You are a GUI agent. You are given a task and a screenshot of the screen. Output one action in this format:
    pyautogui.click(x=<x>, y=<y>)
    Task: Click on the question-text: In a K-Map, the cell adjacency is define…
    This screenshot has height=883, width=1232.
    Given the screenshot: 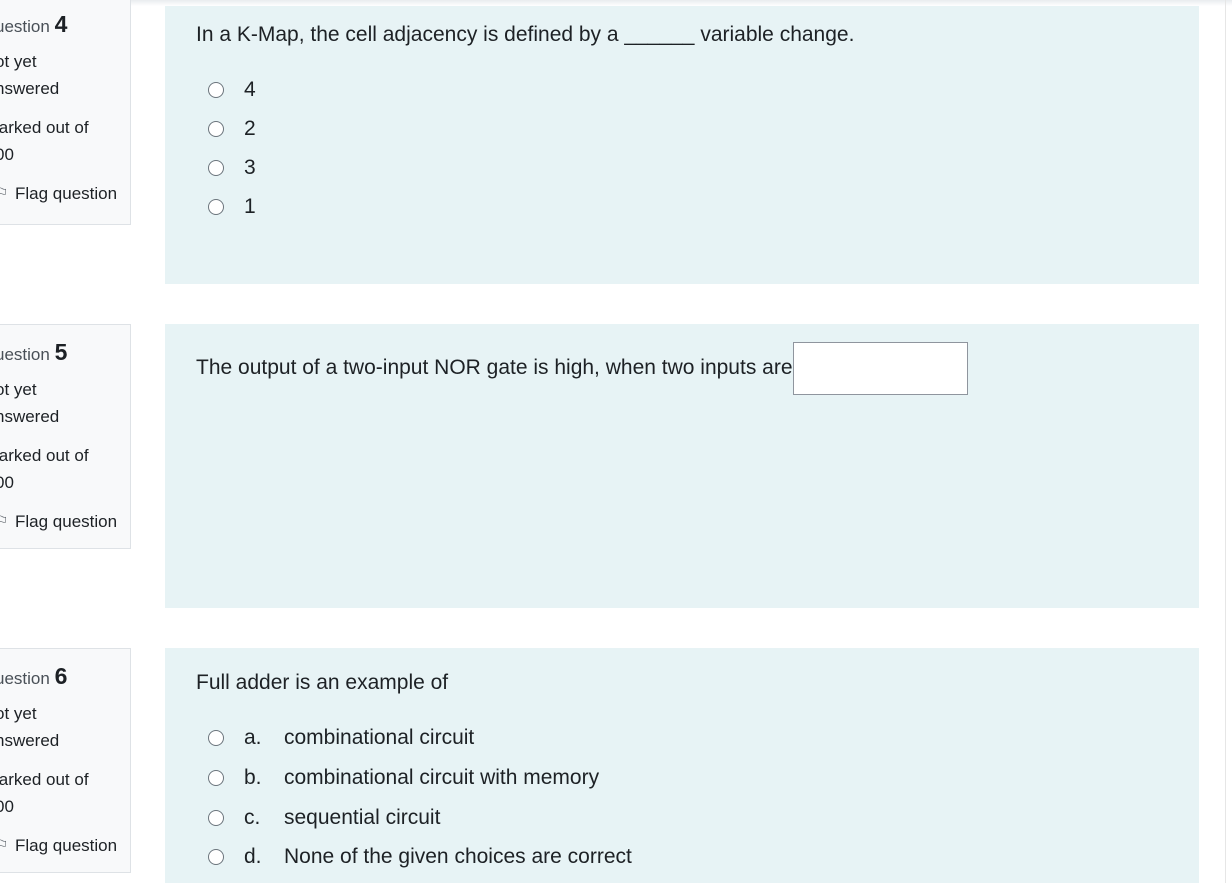 What is the action you would take?
    pyautogui.click(x=525, y=34)
    